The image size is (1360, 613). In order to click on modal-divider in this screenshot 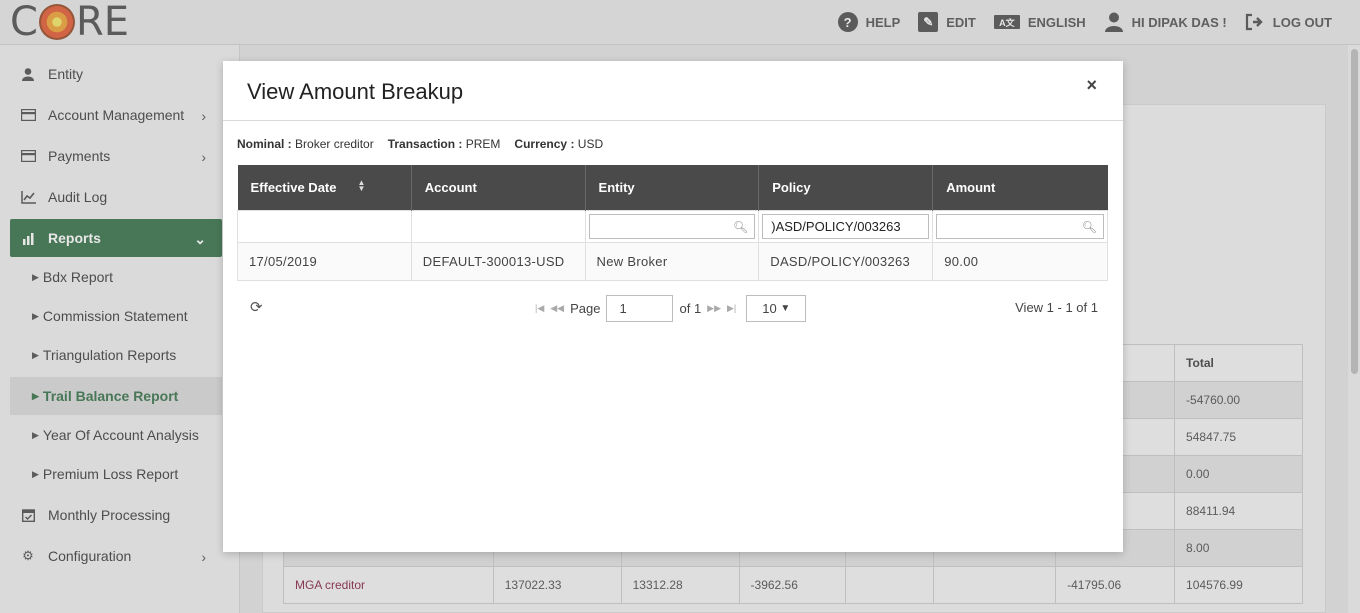, I will do `click(673, 120)`.